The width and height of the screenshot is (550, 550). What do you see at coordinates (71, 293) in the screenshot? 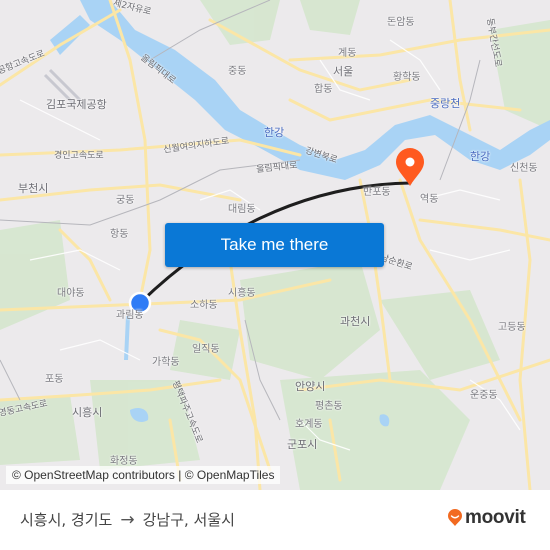
I see `map-label: 대야동` at bounding box center [71, 293].